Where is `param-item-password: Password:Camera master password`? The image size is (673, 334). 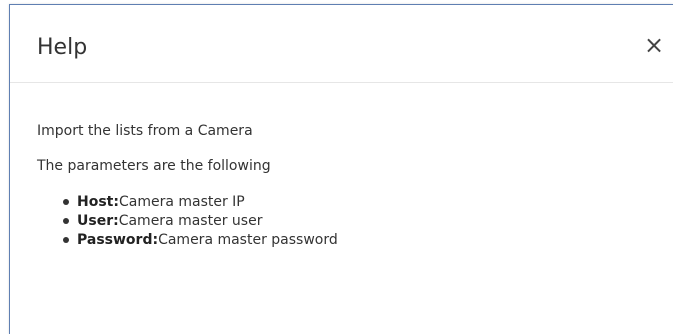 param-item-password: Password:Camera master password is located at coordinates (363, 240).